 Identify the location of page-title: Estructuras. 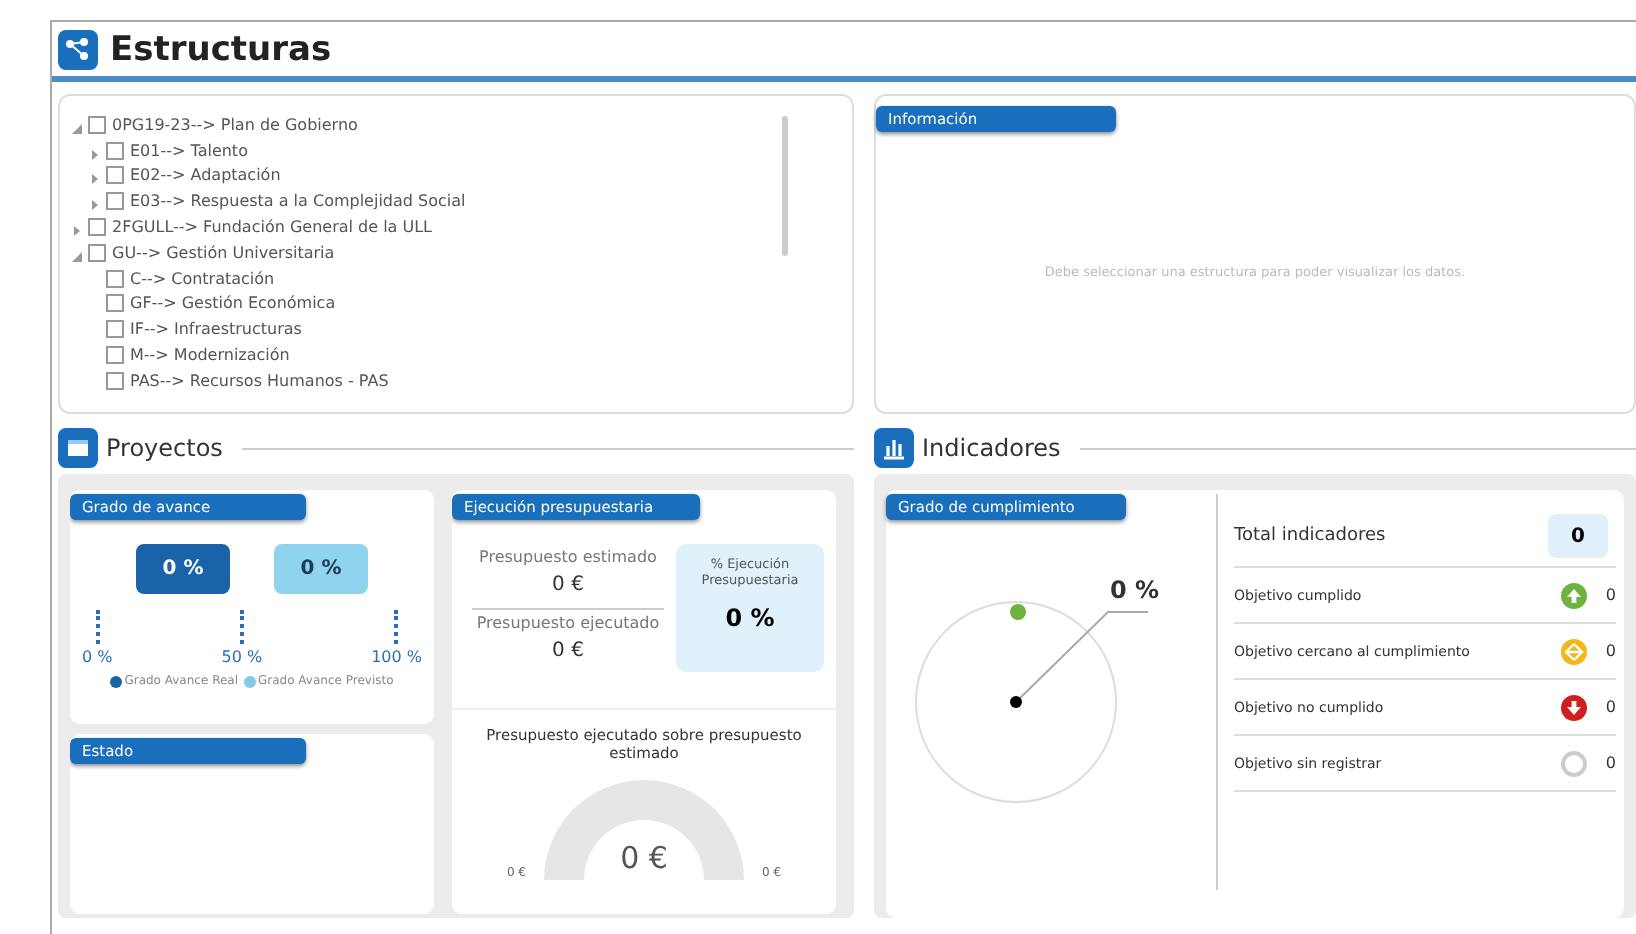
(221, 50).